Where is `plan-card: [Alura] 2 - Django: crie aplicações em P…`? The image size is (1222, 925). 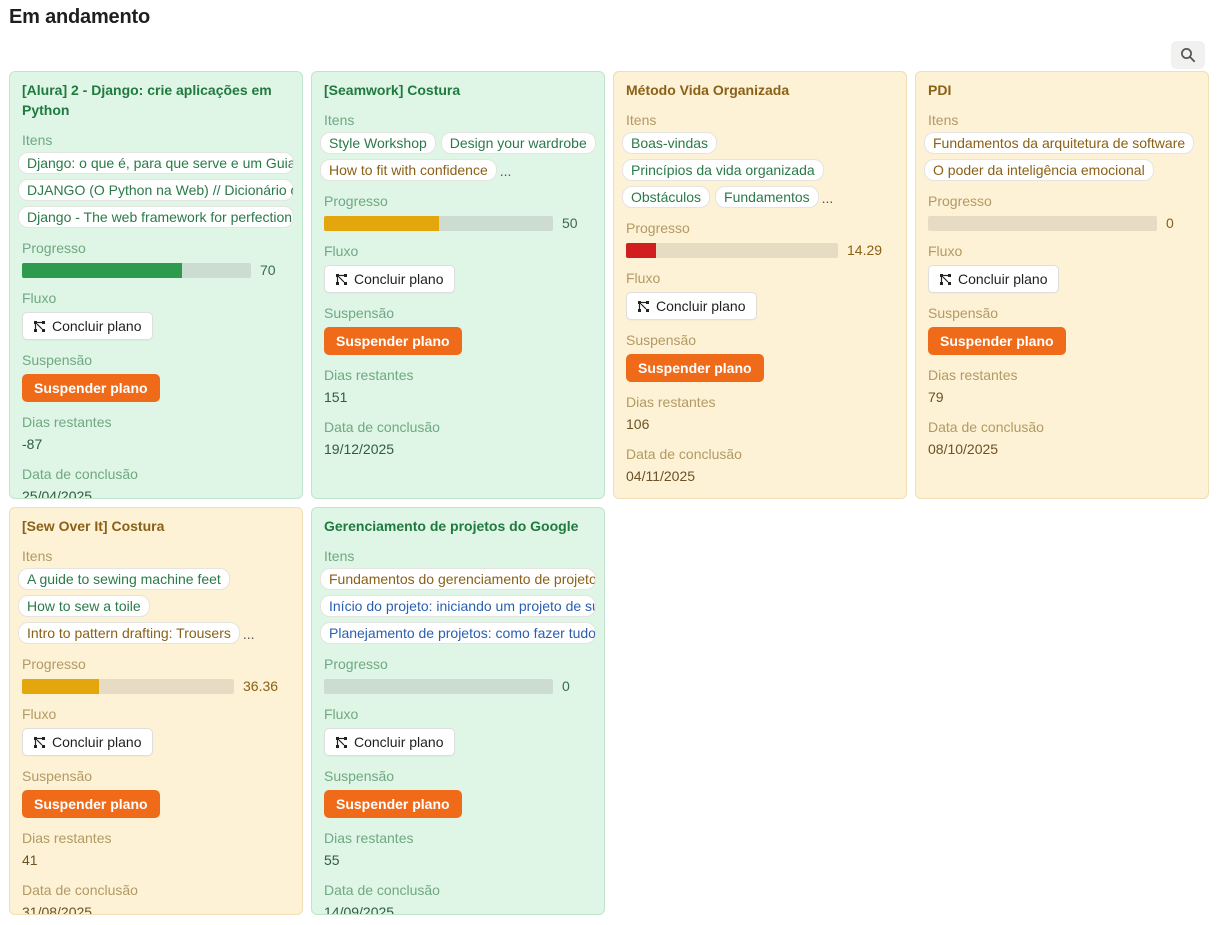 plan-card: [Alura] 2 - Django: crie aplicações em P… is located at coordinates (156, 285).